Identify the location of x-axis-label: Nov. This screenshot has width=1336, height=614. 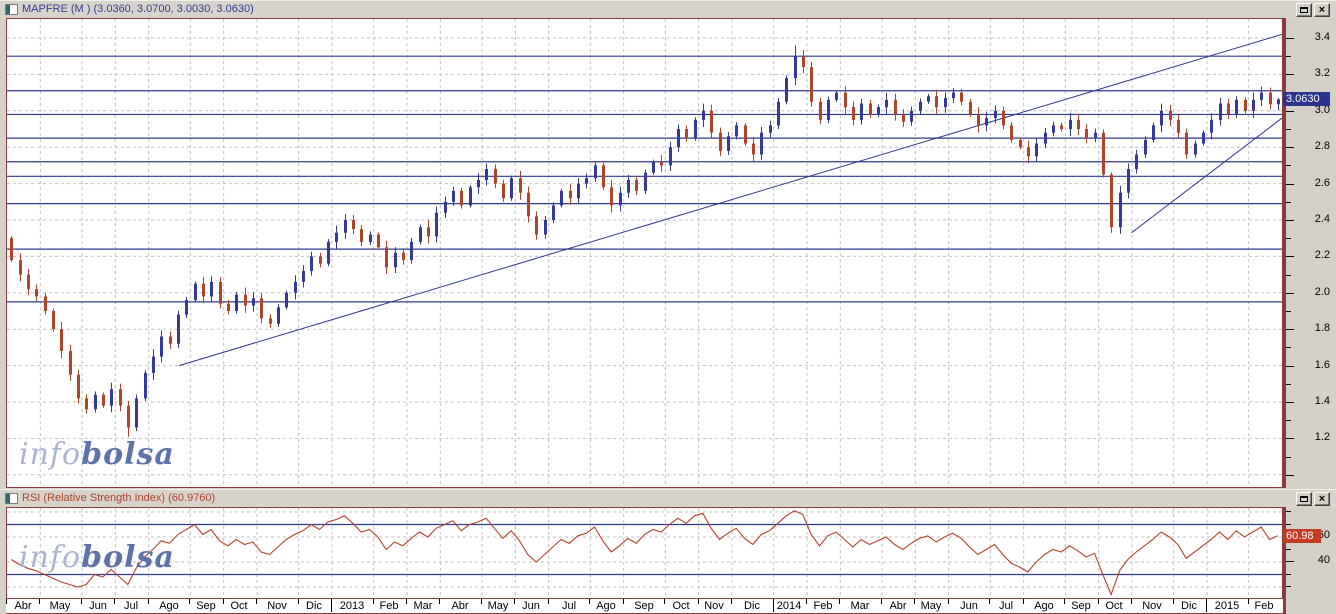
(277, 606).